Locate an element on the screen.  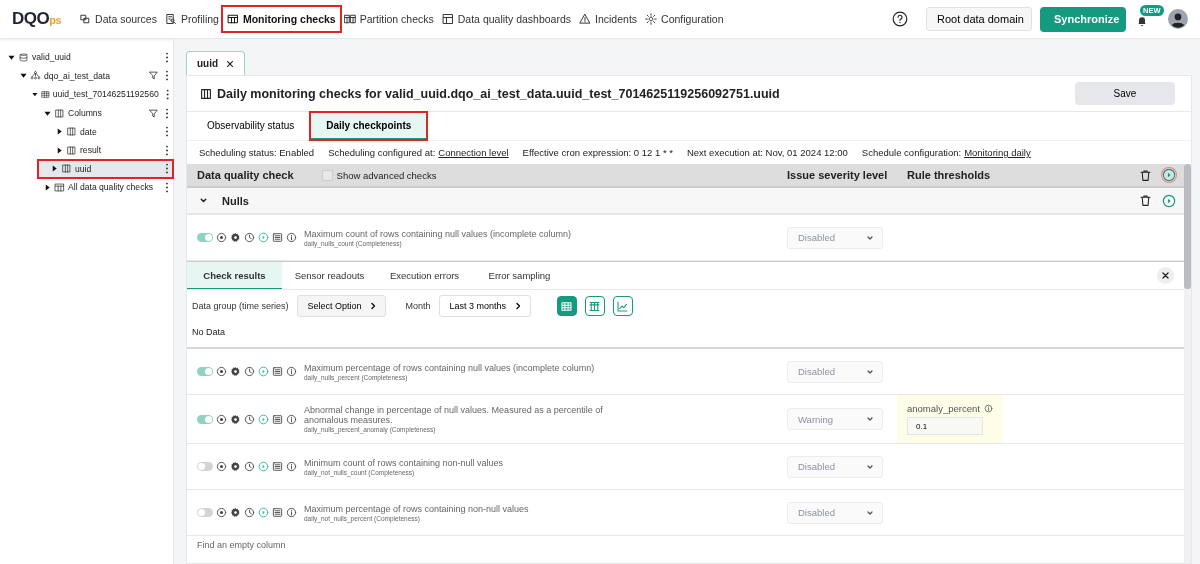
columns-view-button is located at coordinates (594, 306).